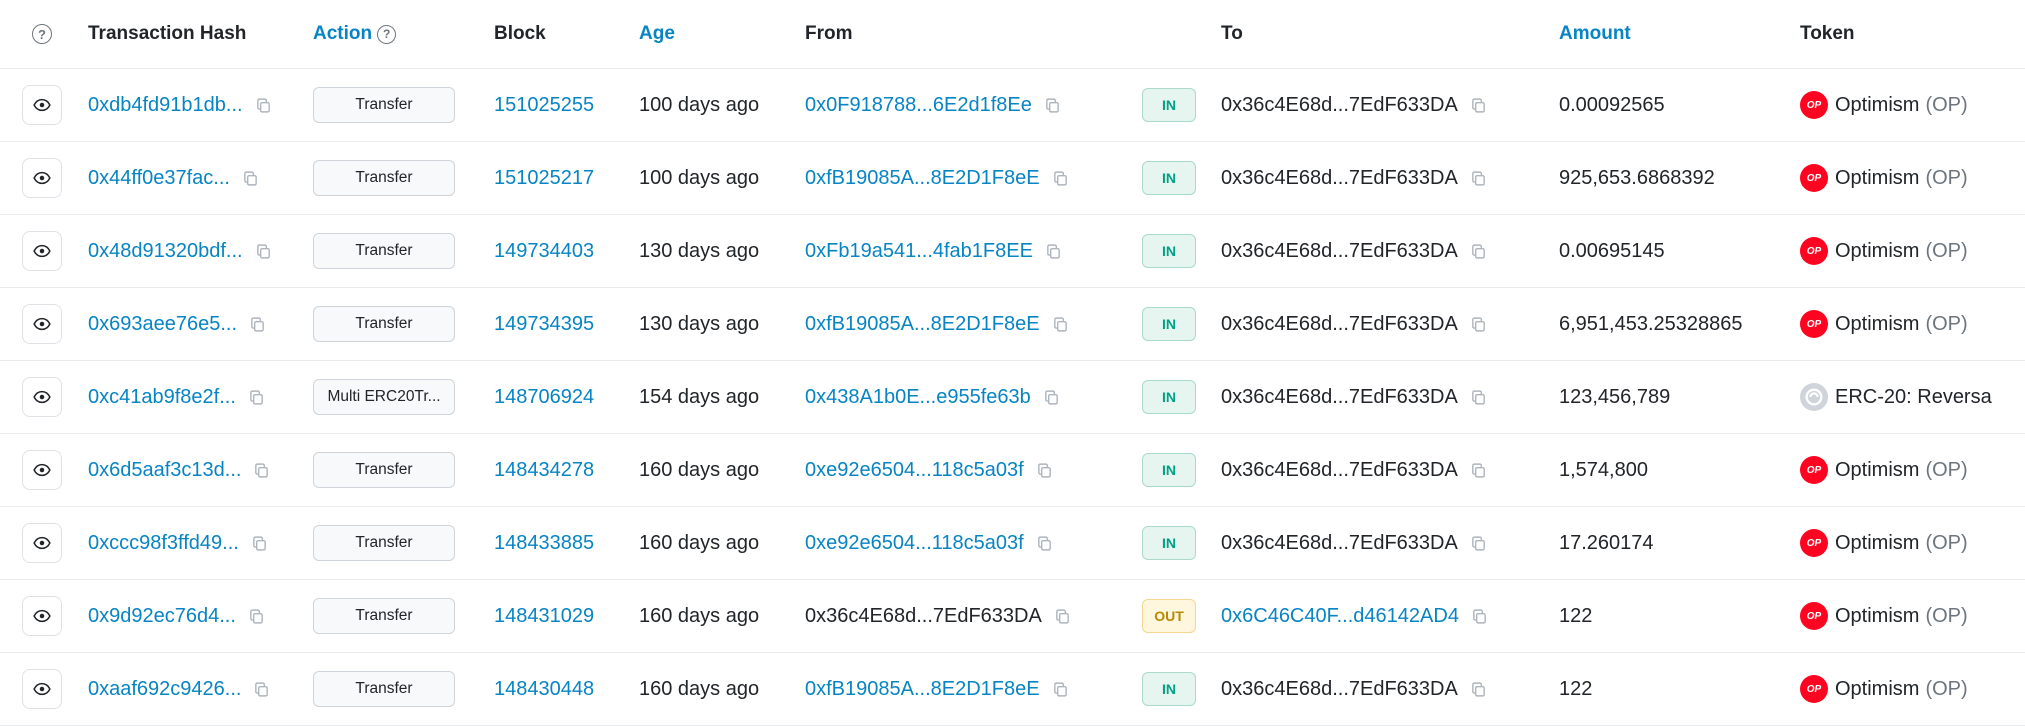 This screenshot has width=2025, height=726. I want to click on block-link: 148433885, so click(544, 543).